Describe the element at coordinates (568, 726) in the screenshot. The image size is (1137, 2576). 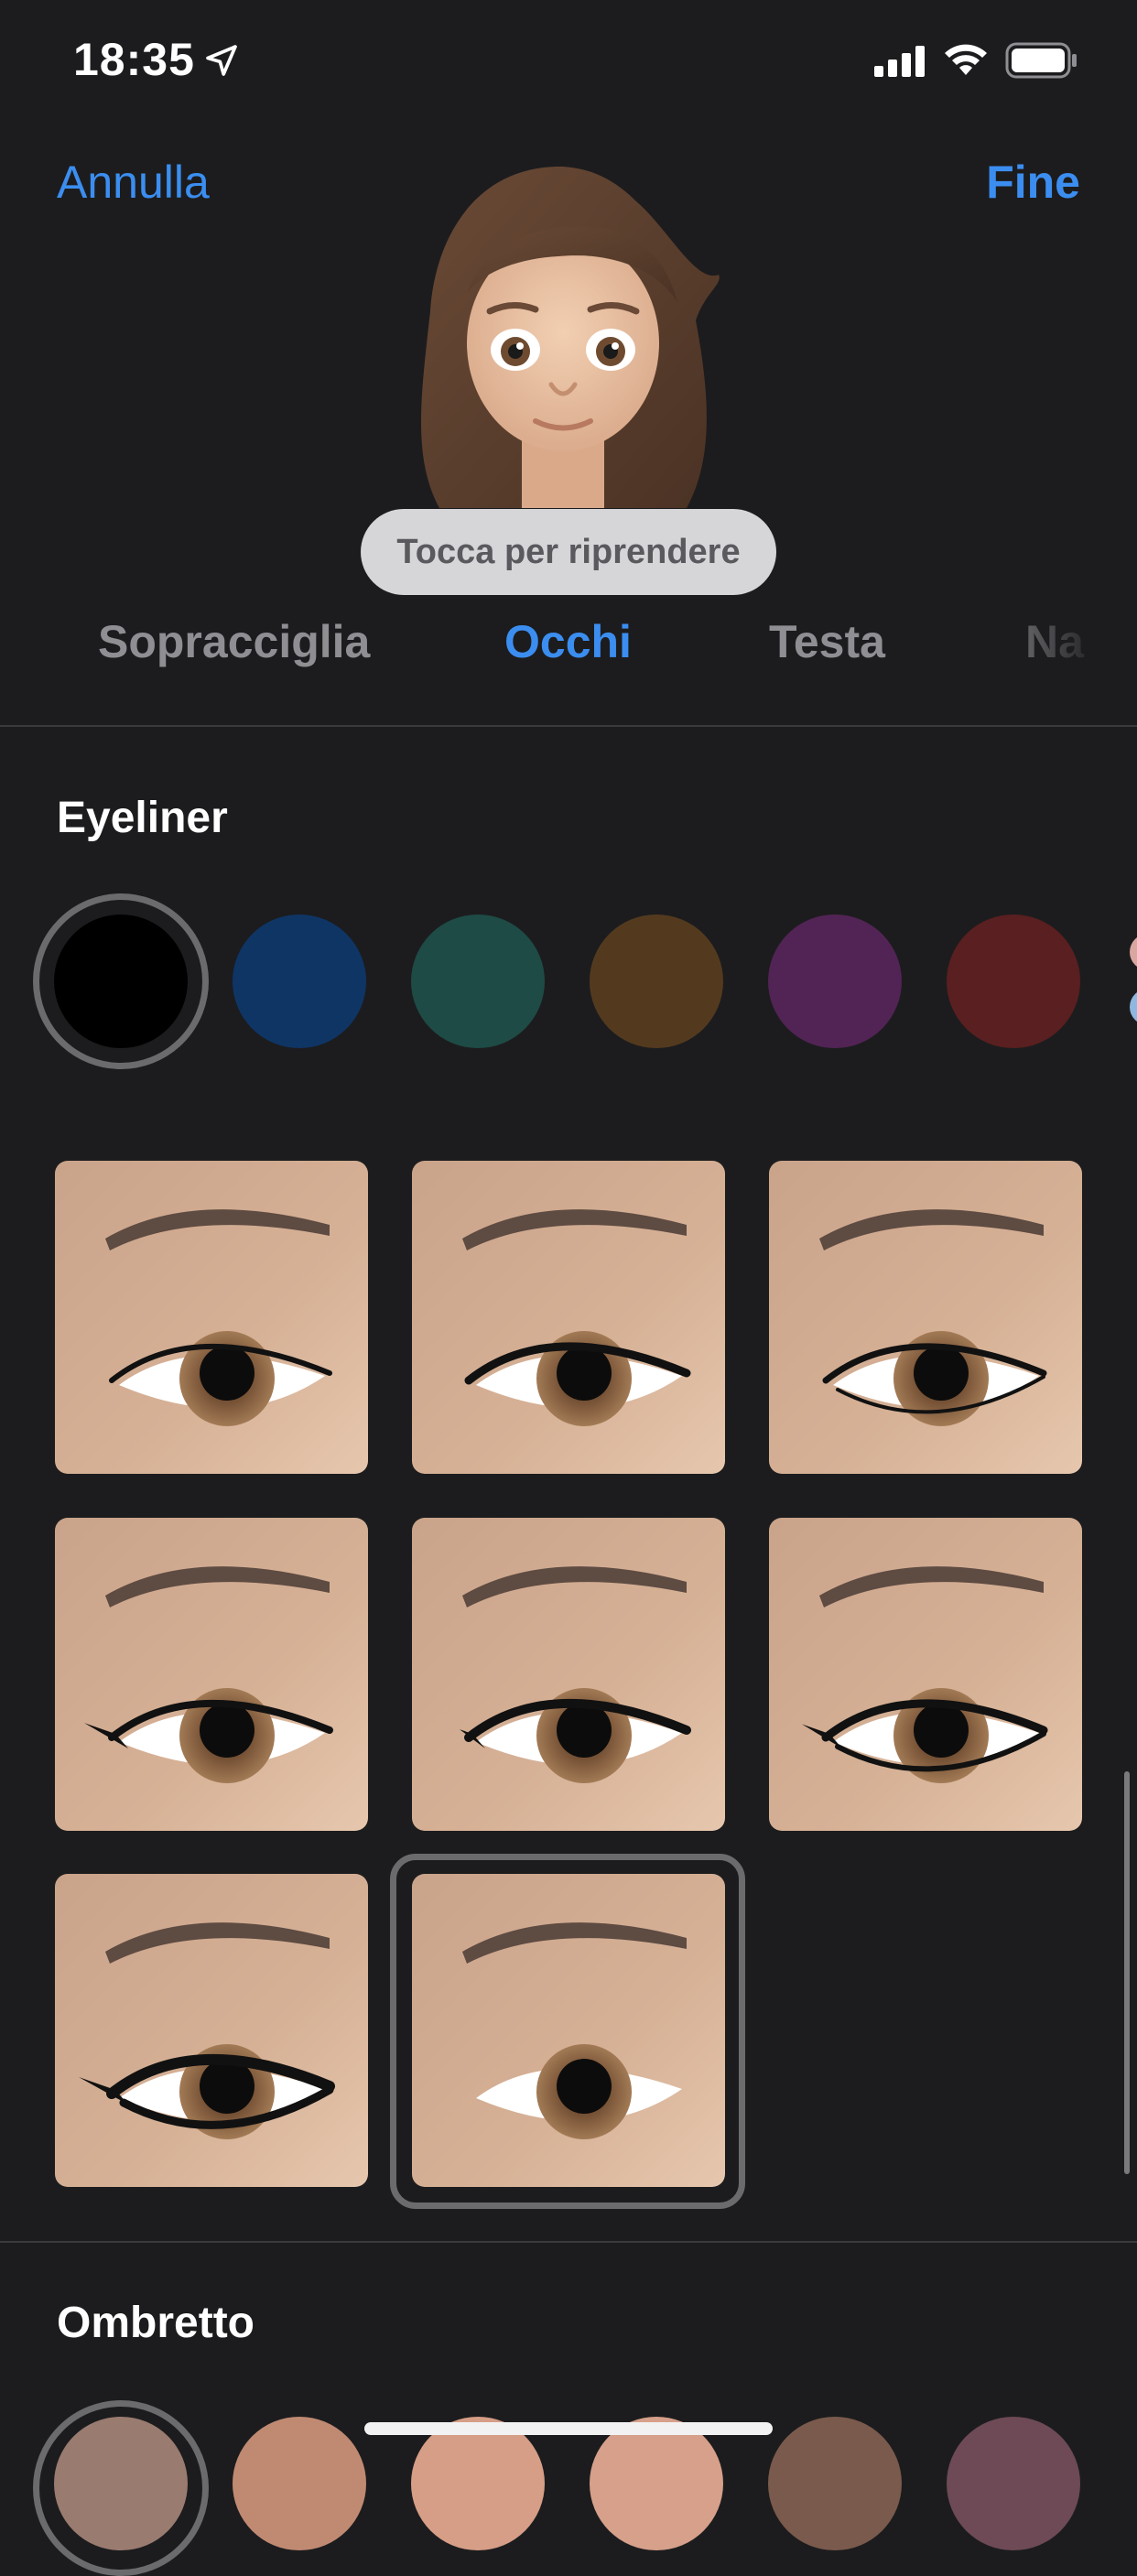
I see `tabs-divider` at that location.